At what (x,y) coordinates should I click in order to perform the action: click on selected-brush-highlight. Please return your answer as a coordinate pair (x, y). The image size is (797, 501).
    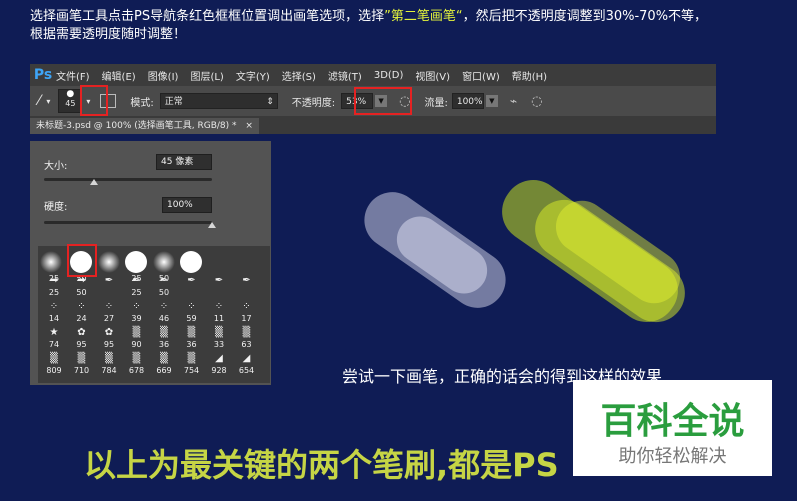
    Looking at the image, I should click on (82, 260).